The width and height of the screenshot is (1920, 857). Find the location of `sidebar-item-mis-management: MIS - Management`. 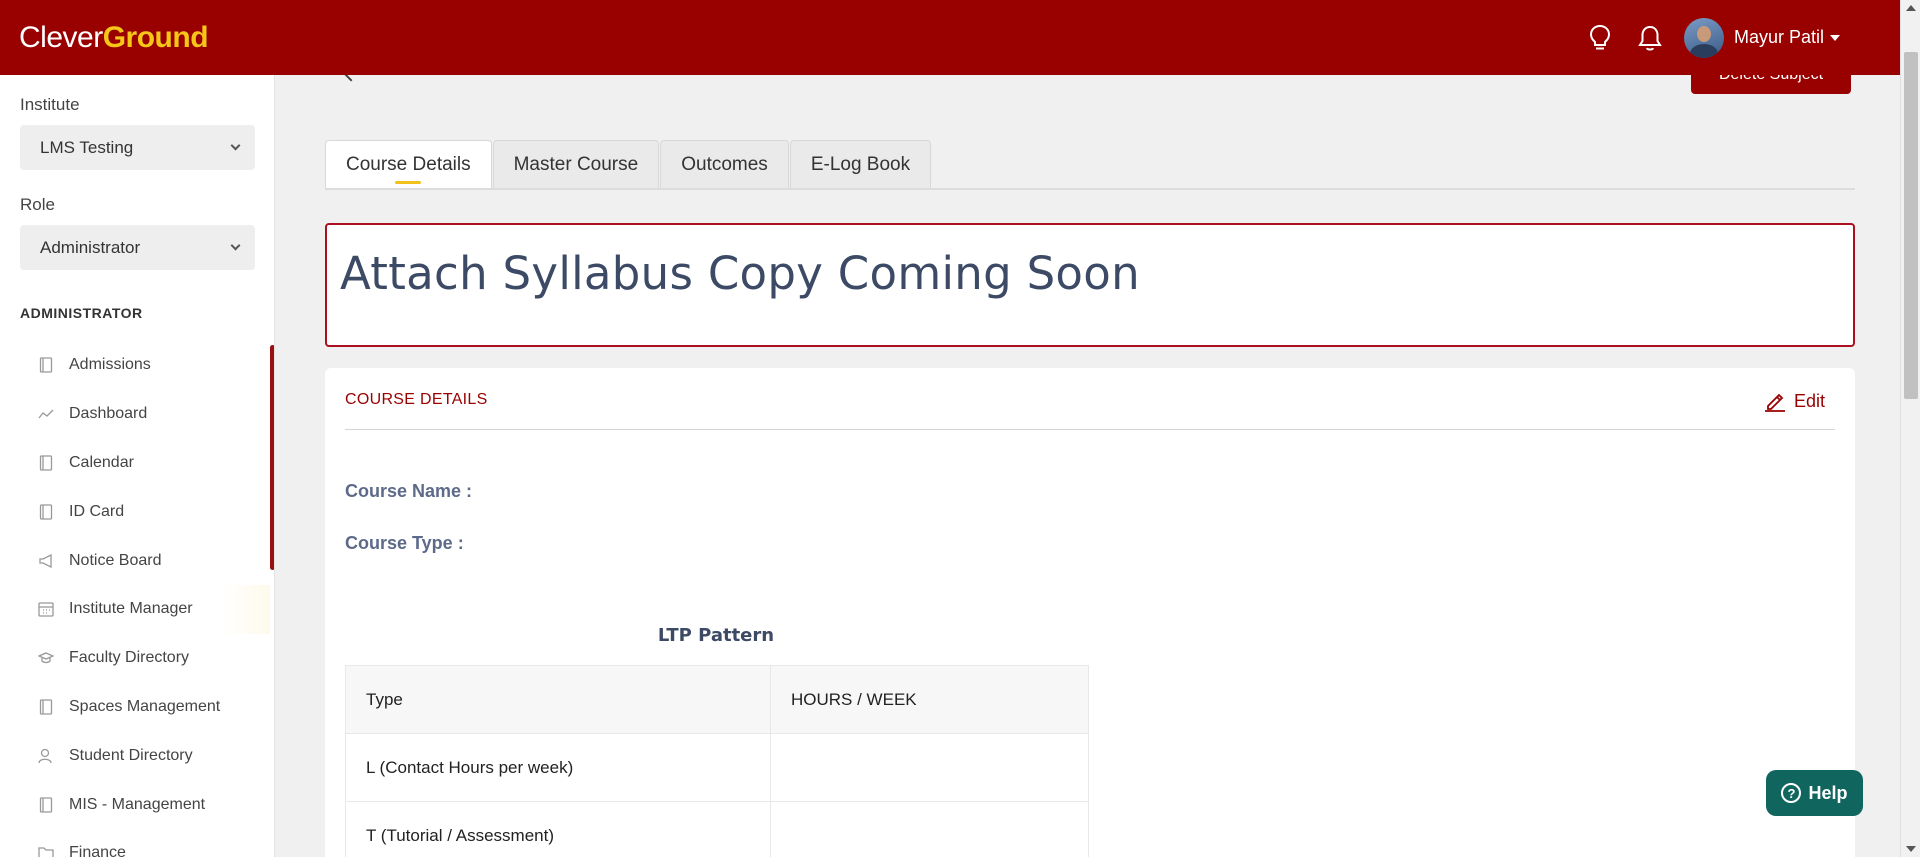

sidebar-item-mis-management: MIS - Management is located at coordinates (145, 804).